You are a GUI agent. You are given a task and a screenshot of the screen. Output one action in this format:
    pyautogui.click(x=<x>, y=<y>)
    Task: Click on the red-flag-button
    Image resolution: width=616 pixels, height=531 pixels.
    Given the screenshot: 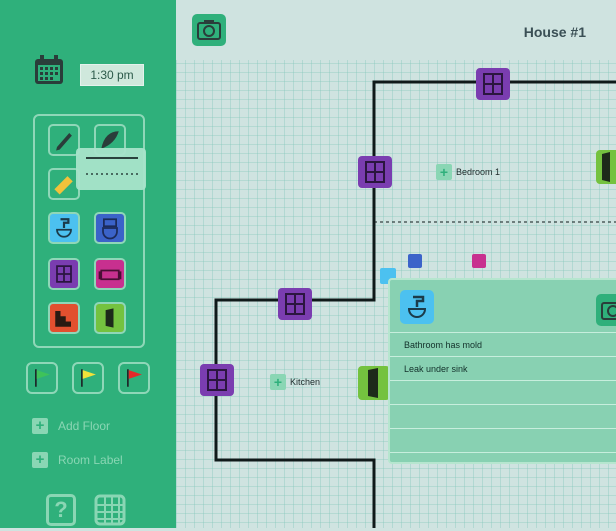 What is the action you would take?
    pyautogui.click(x=134, y=378)
    